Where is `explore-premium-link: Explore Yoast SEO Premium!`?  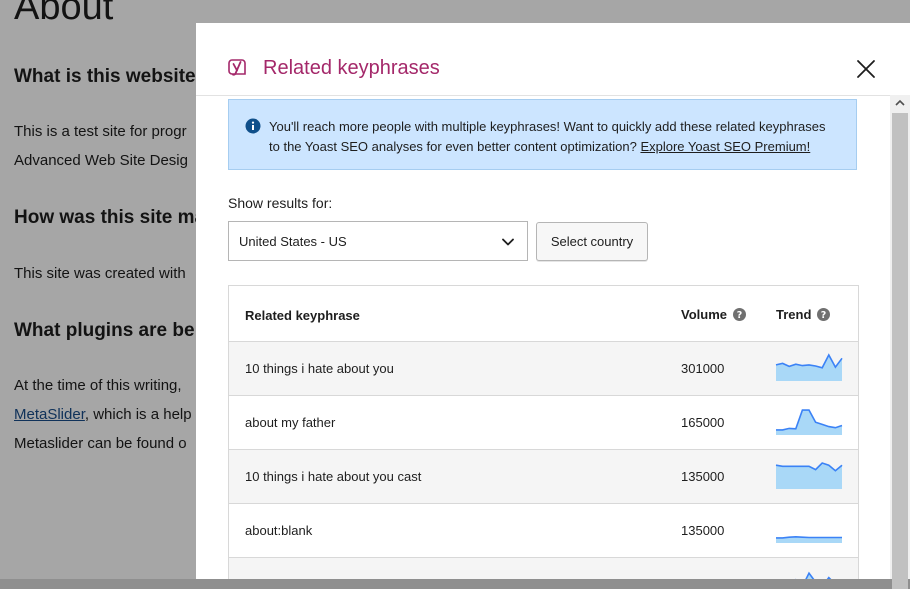
explore-premium-link: Explore Yoast SEO Premium! is located at coordinates (725, 146).